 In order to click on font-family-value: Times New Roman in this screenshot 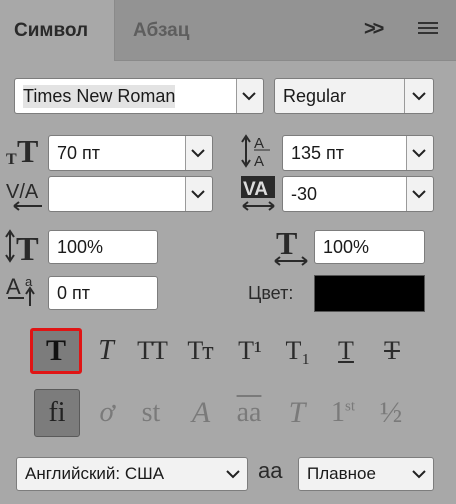, I will do `click(99, 96)`.